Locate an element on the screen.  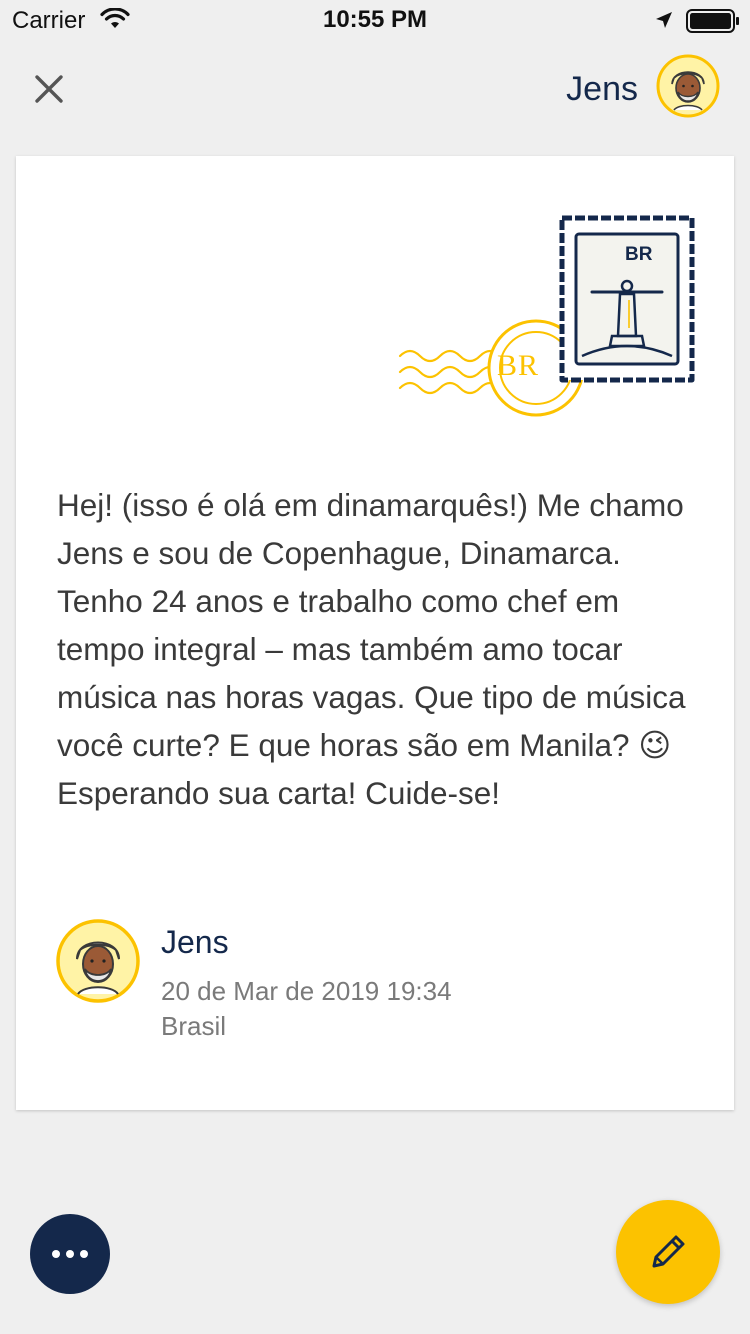
more-options-button is located at coordinates (70, 1254).